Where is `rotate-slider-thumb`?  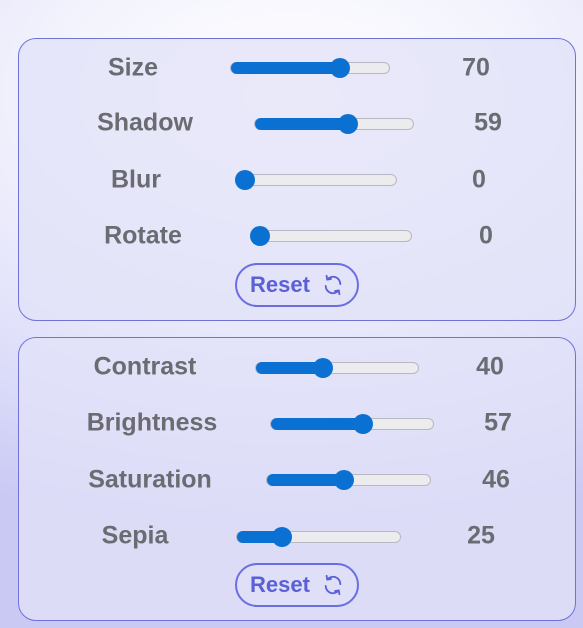
rotate-slider-thumb is located at coordinates (260, 236).